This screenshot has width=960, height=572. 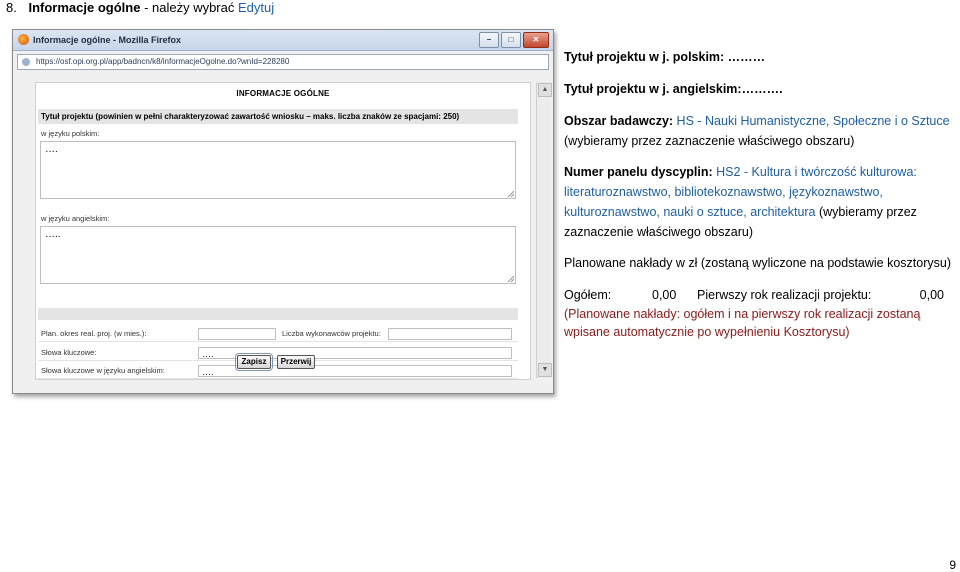 What do you see at coordinates (673, 89) in the screenshot?
I see `title-en-line: Tytuł projektu w j. angielskim:……….` at bounding box center [673, 89].